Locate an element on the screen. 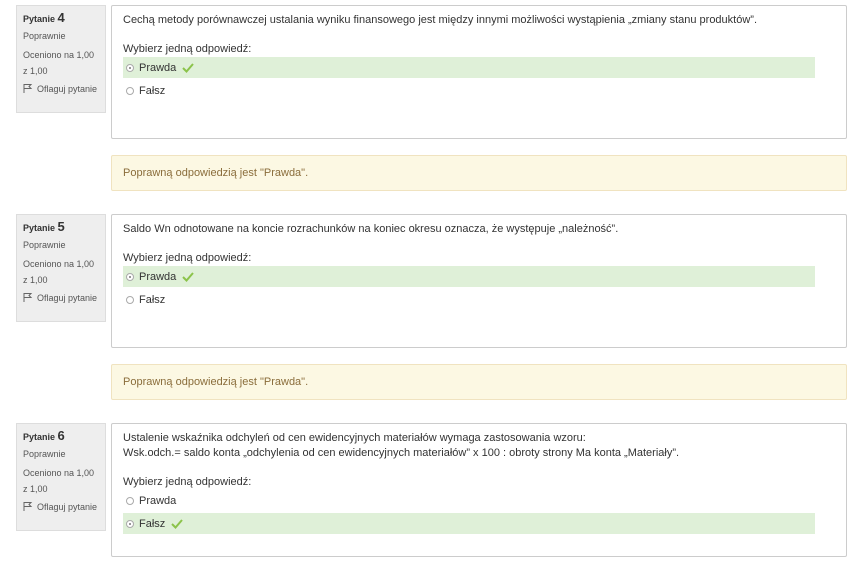  question-number: 6 is located at coordinates (61, 435).